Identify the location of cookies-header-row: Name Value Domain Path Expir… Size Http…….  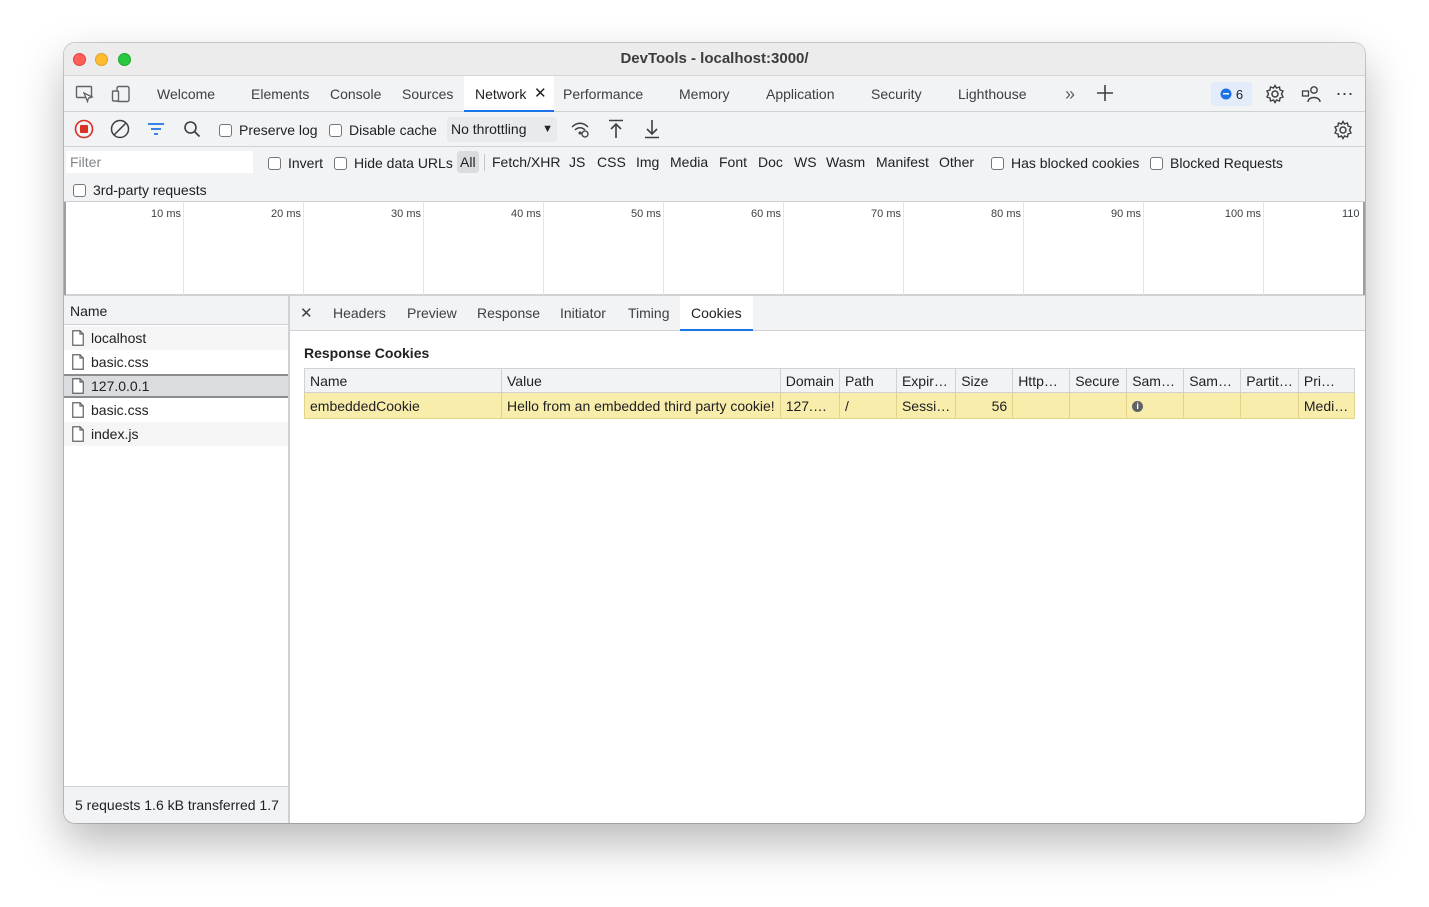
(829, 380).